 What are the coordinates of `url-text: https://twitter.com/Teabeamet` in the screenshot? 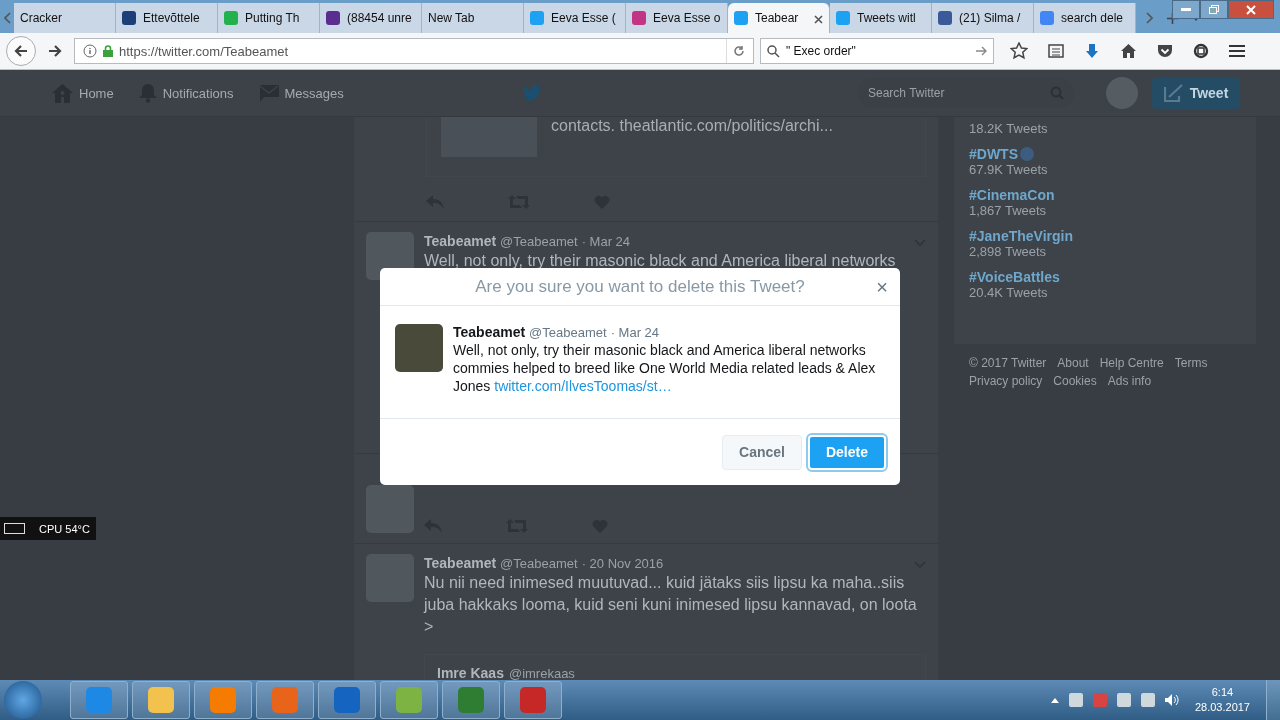 It's located at (204, 51).